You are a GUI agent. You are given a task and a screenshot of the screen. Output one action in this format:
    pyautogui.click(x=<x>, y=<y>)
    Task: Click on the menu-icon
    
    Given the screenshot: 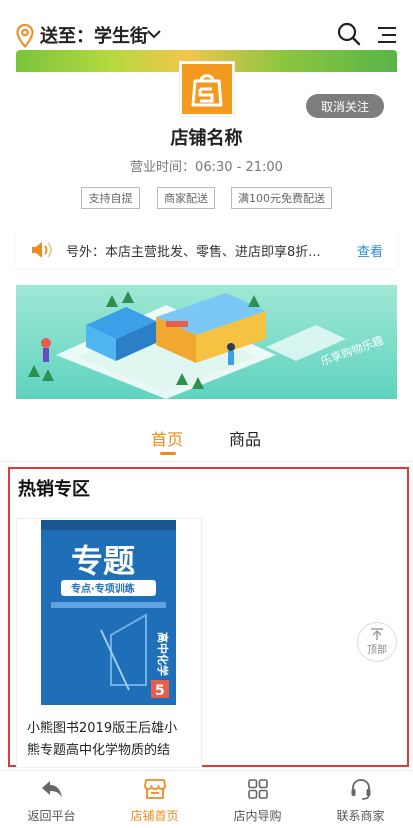 What is the action you would take?
    pyautogui.click(x=387, y=35)
    